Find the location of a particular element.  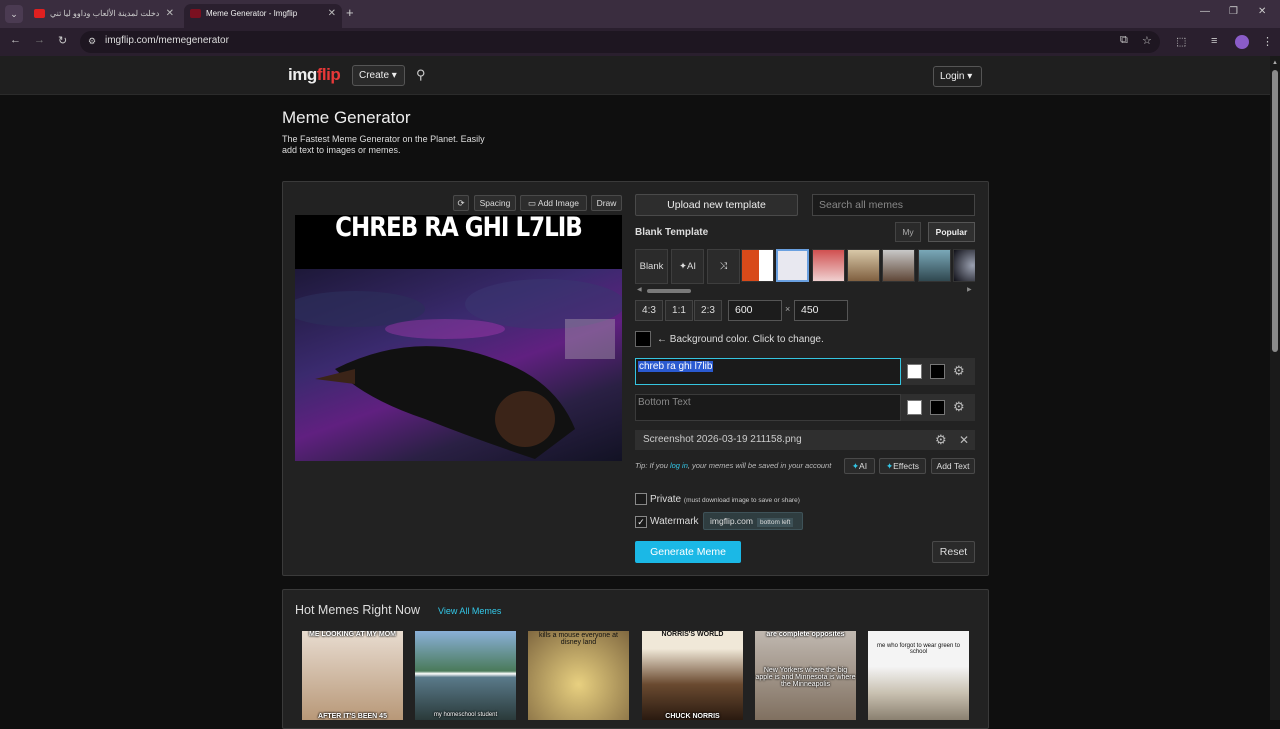

hot-meme-thumb: NORRIS'S WORLD CHUCK NORRIS is located at coordinates (692, 675).